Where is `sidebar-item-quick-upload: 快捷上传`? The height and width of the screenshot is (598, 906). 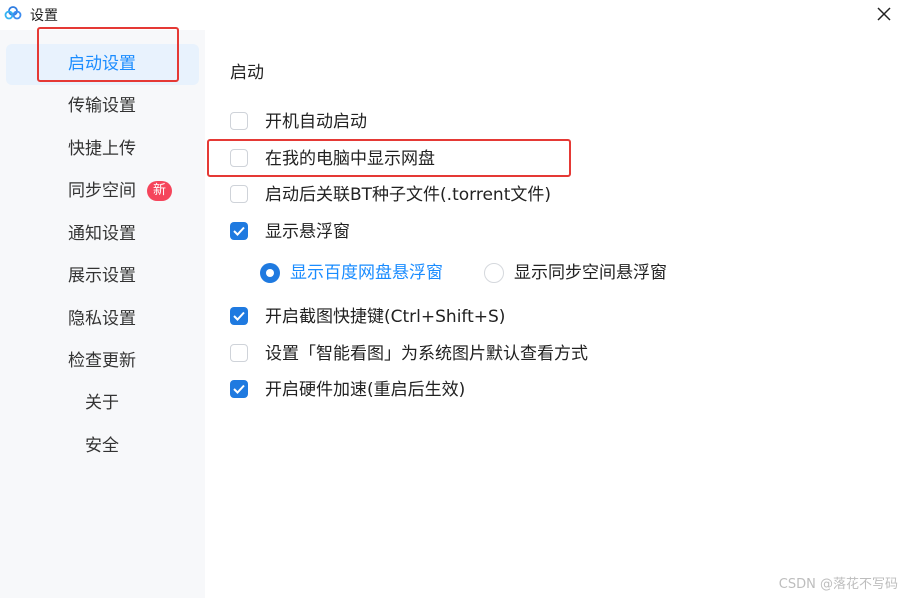
sidebar-item-quick-upload: 快捷上传 is located at coordinates (102, 149).